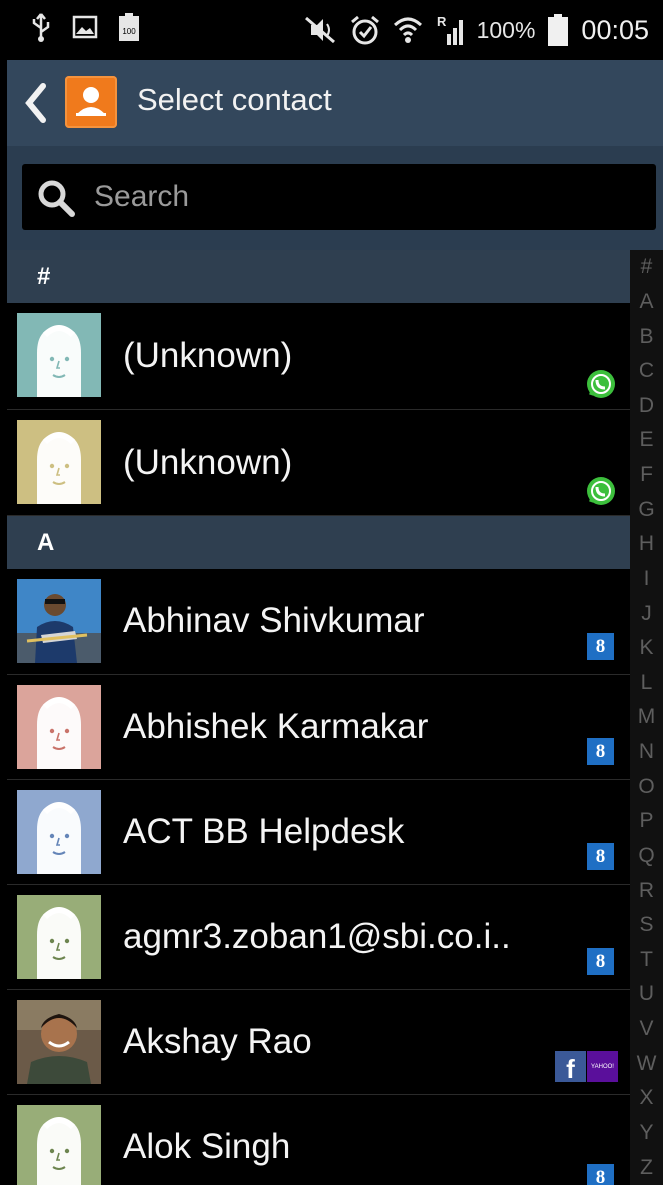  I want to click on index-letter: Y, so click(646, 1133).